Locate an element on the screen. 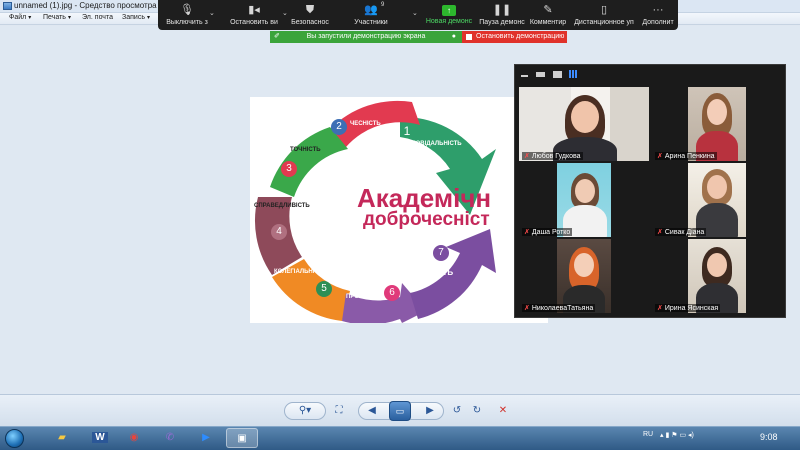 The height and width of the screenshot is (450, 800). participant-tile: ✗ Ирина Ясинская is located at coordinates (717, 276).